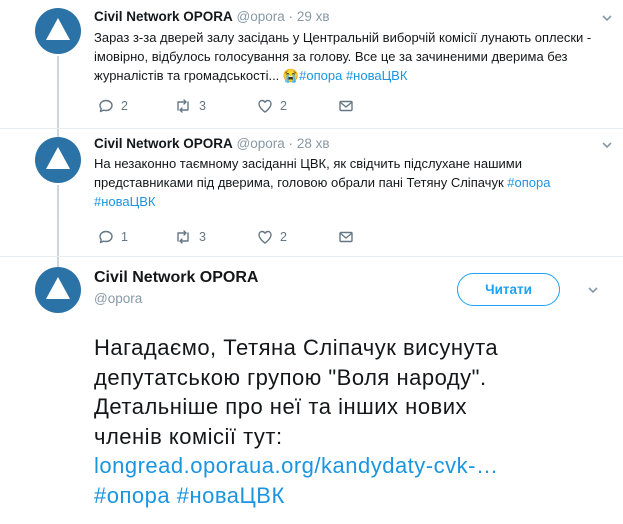 This screenshot has height=524, width=623. I want to click on reply-button: 1, so click(113, 237).